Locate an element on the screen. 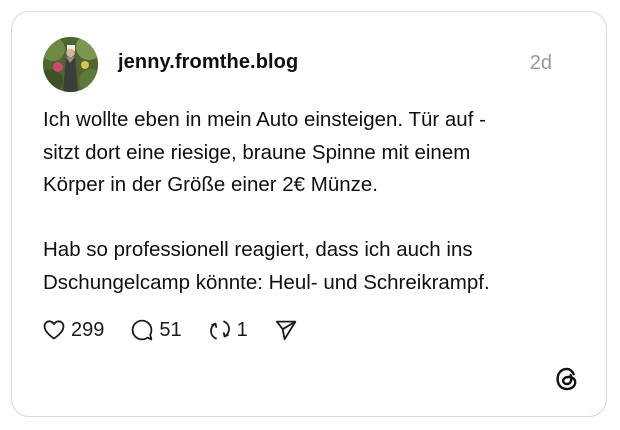 This screenshot has height=430, width=620. comment-icon is located at coordinates (142, 330).